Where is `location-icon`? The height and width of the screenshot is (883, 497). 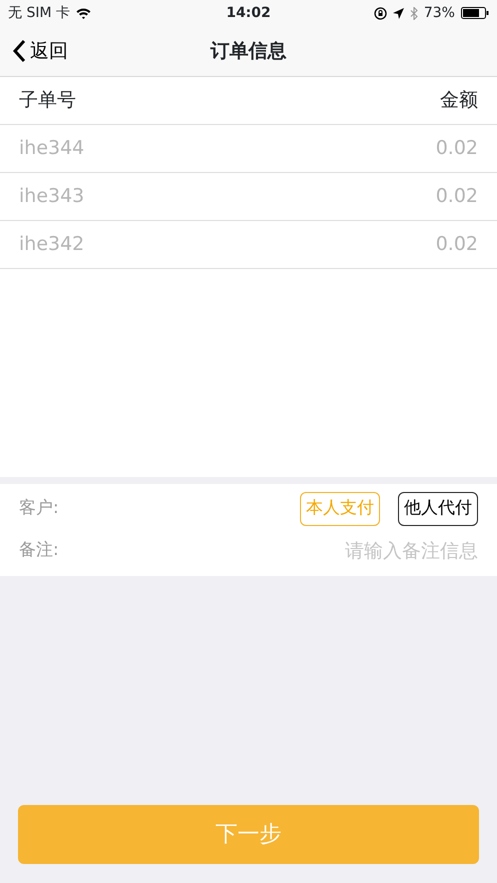 location-icon is located at coordinates (398, 13).